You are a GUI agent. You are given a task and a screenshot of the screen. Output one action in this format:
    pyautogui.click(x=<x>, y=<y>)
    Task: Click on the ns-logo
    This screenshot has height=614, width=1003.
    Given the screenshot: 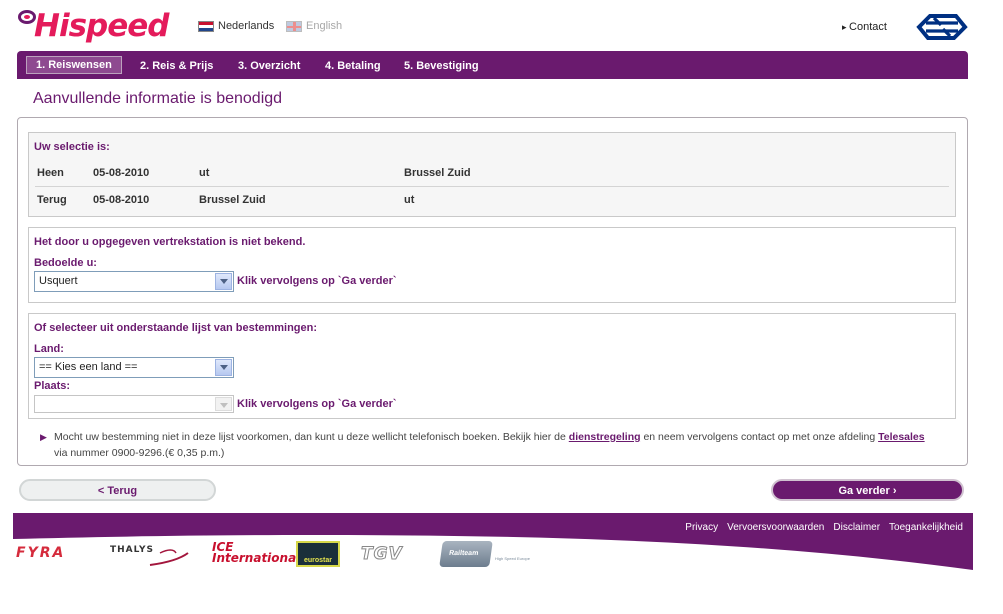 What is the action you would take?
    pyautogui.click(x=942, y=27)
    